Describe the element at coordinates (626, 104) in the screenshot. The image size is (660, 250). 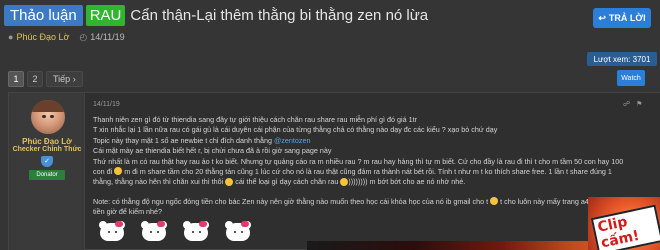
I see `share-icon: ☍` at that location.